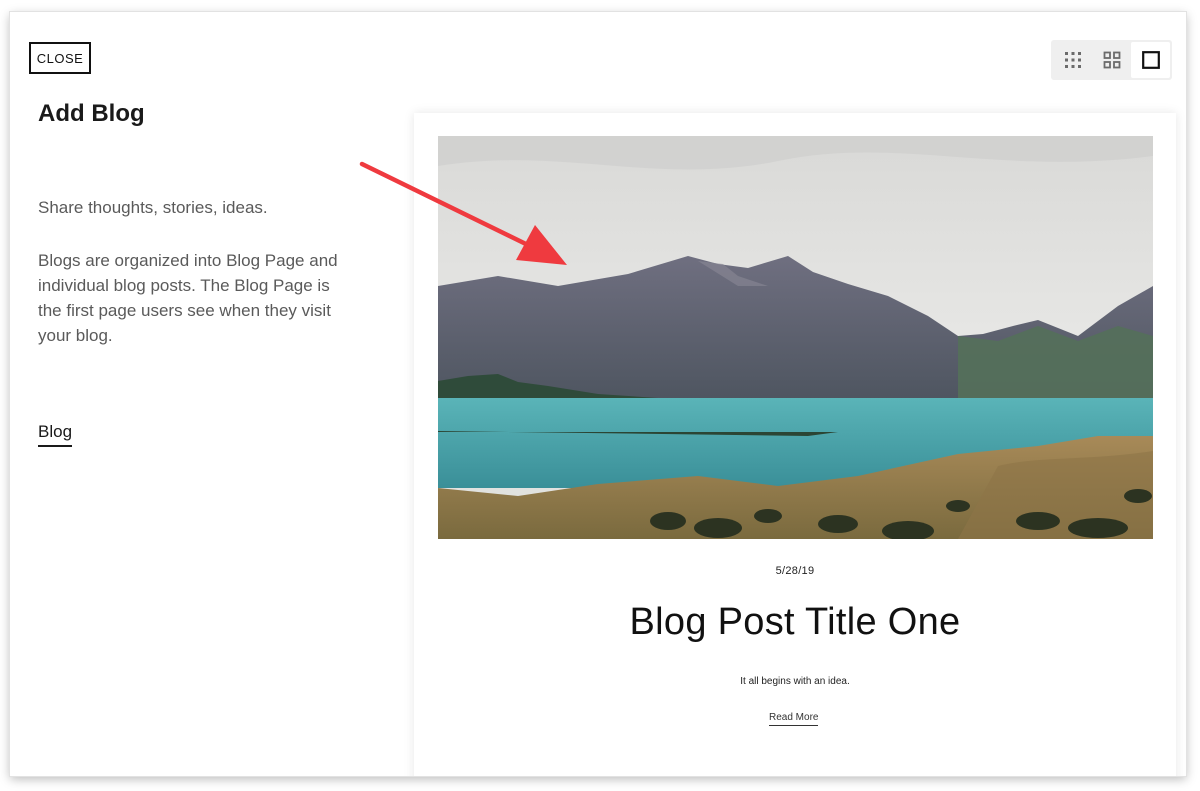 The width and height of the screenshot is (1200, 791). Describe the element at coordinates (795, 681) in the screenshot. I see `post-excerpt: It all begins with an idea.` at that location.